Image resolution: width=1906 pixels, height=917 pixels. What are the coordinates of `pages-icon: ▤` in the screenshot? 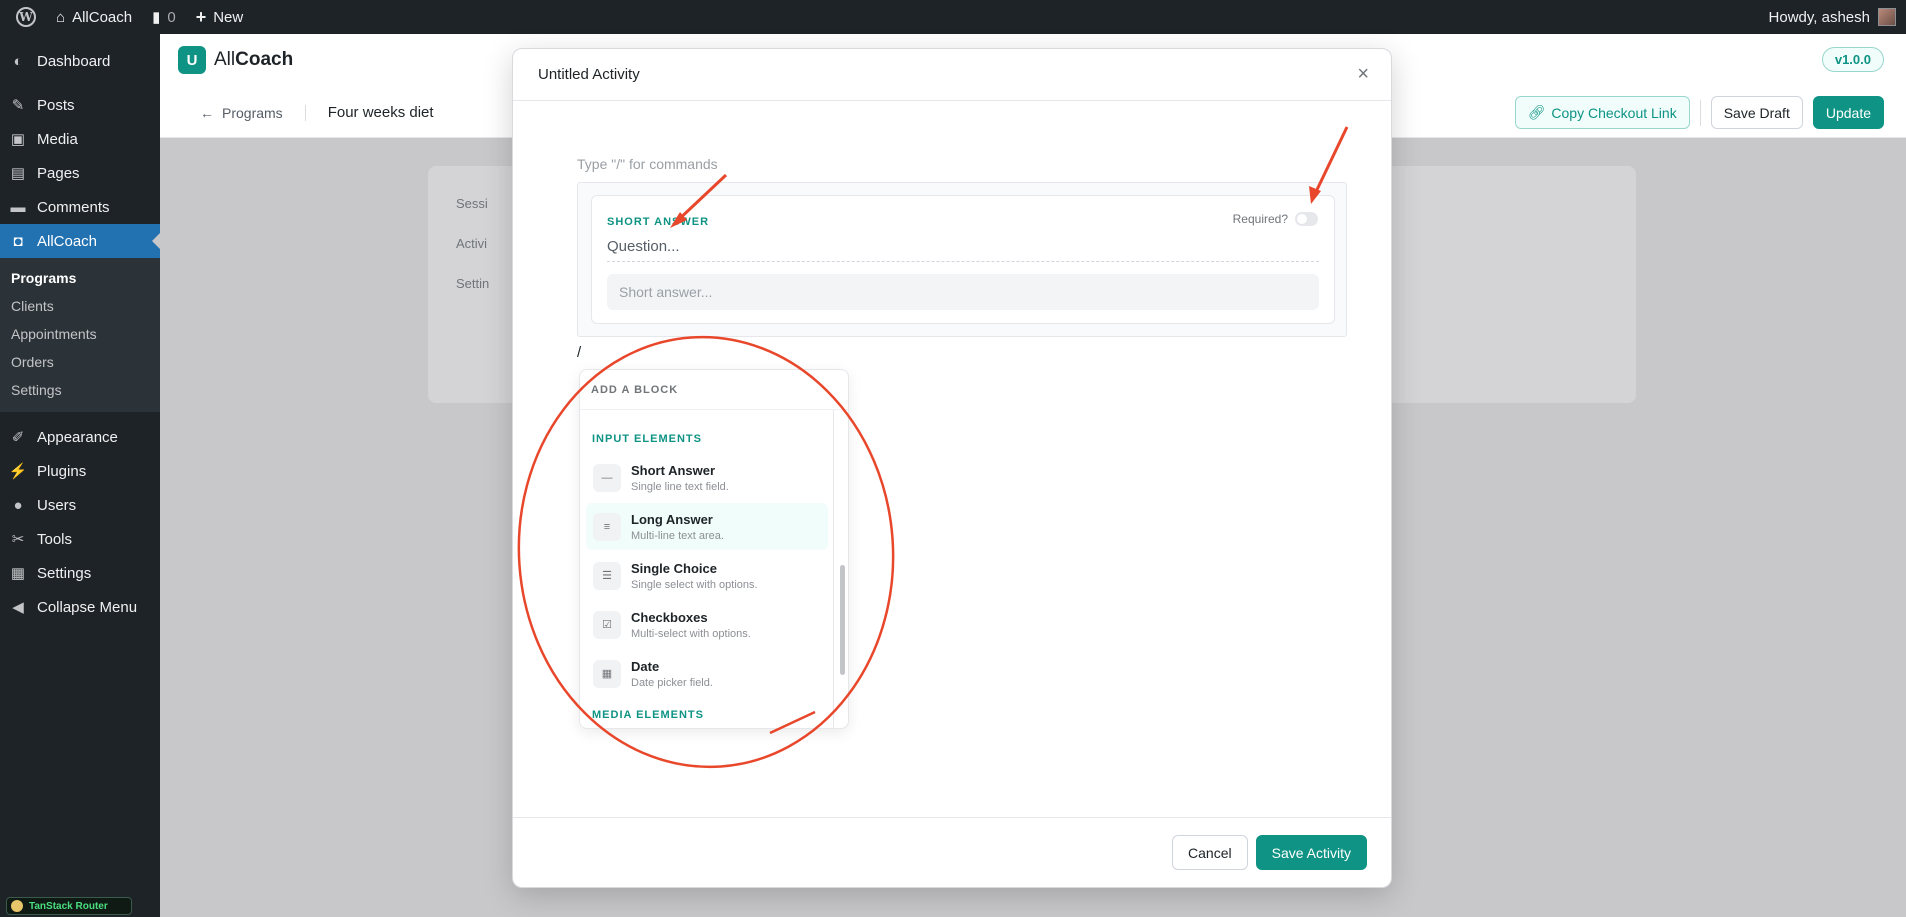 It's located at (18, 173).